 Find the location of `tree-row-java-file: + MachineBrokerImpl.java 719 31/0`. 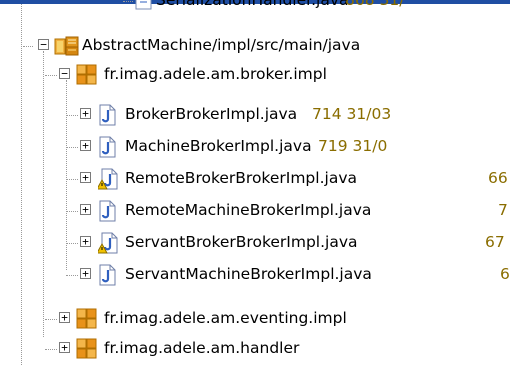

tree-row-java-file: + MachineBrokerImpl.java 719 31/0 is located at coordinates (255, 148).